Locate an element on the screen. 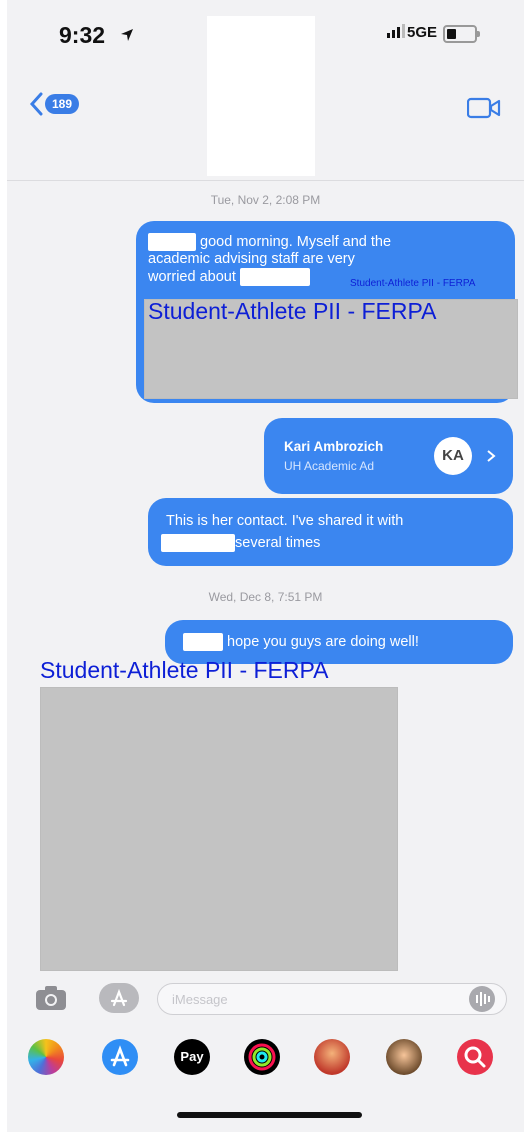 Image resolution: width=524 pixels, height=1132 pixels. message-line: hope you guys are doing well! is located at coordinates (301, 642).